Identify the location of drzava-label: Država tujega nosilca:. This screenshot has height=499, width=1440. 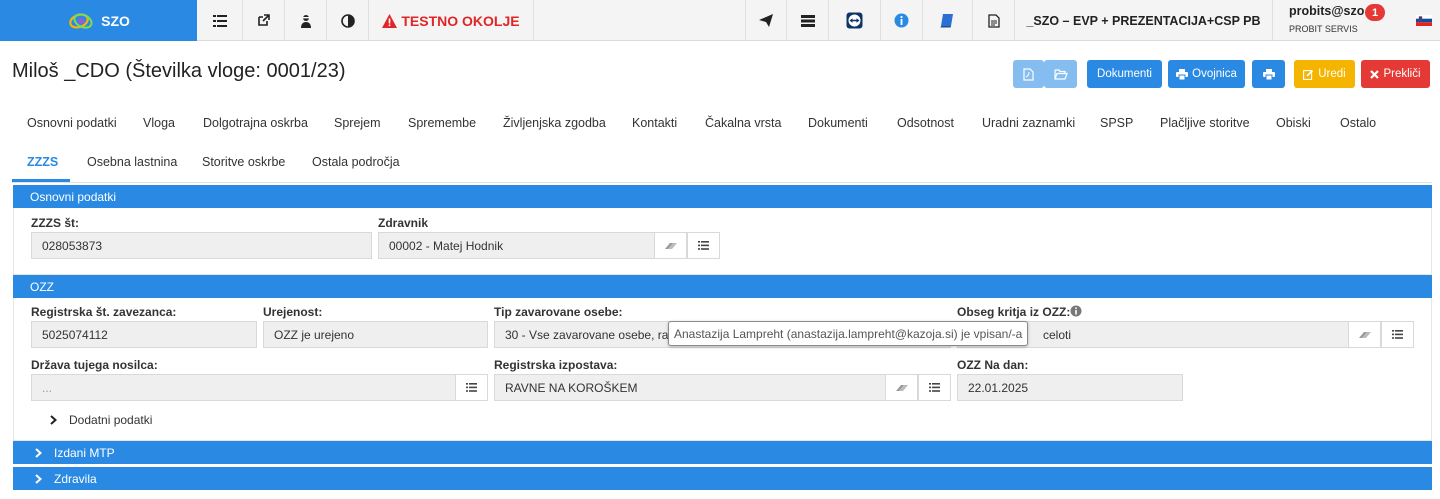
(94, 365).